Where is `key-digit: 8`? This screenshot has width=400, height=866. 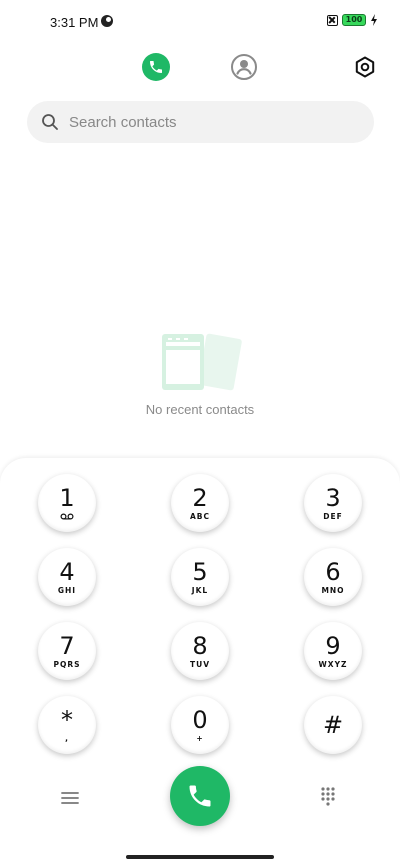
key-digit: 8 is located at coordinates (200, 645).